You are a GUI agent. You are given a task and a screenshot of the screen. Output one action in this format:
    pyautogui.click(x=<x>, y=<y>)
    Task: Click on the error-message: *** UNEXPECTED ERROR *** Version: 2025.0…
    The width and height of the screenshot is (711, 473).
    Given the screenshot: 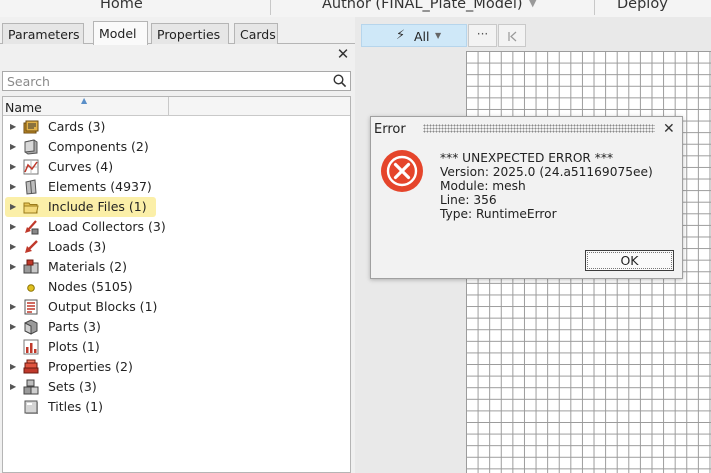 What is the action you would take?
    pyautogui.click(x=546, y=186)
    